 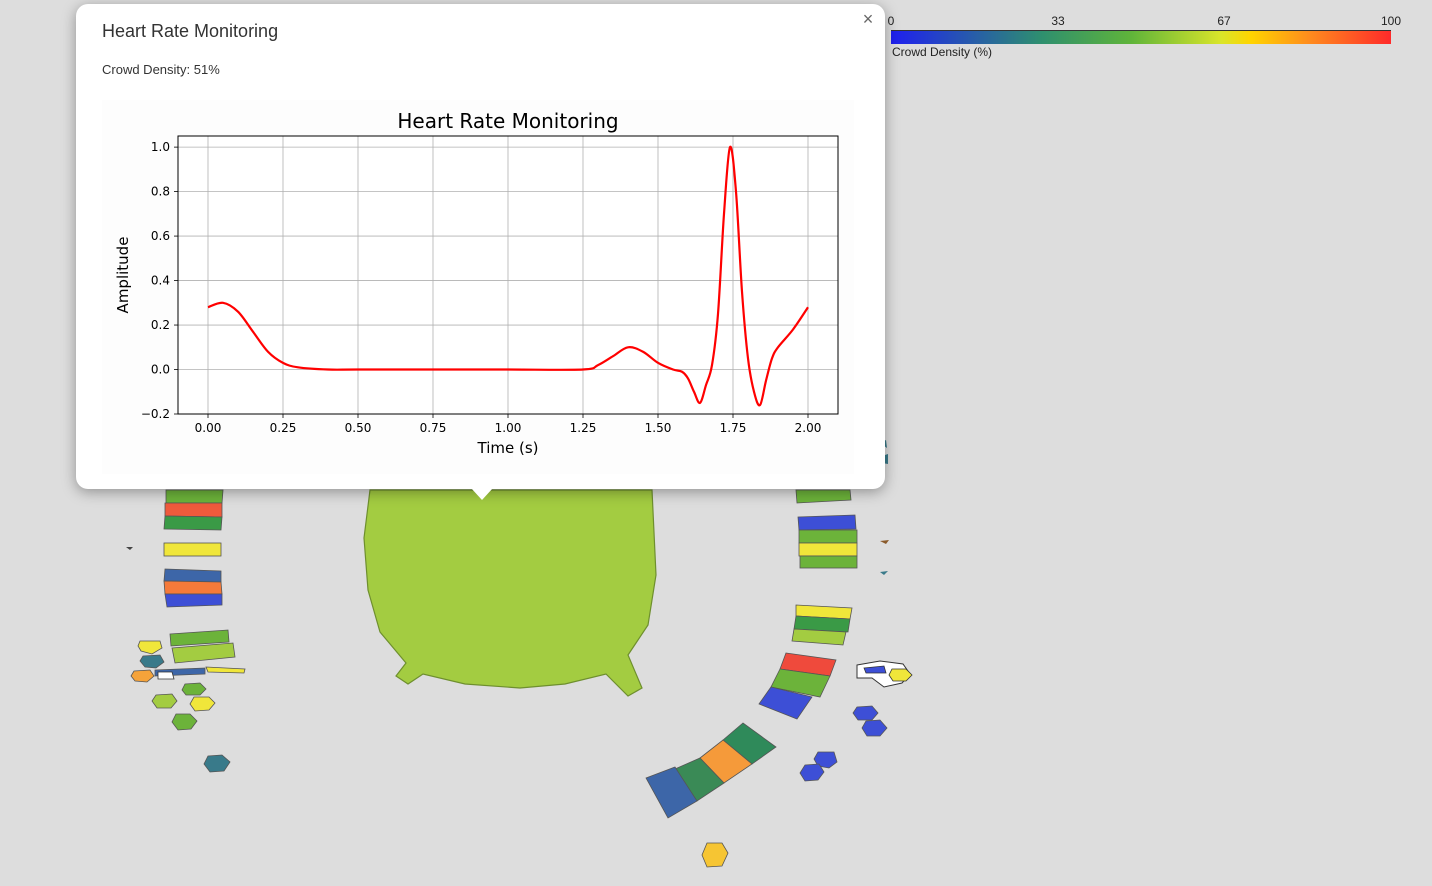 What do you see at coordinates (160, 147) in the screenshot?
I see `y-tick-label: 1.0` at bounding box center [160, 147].